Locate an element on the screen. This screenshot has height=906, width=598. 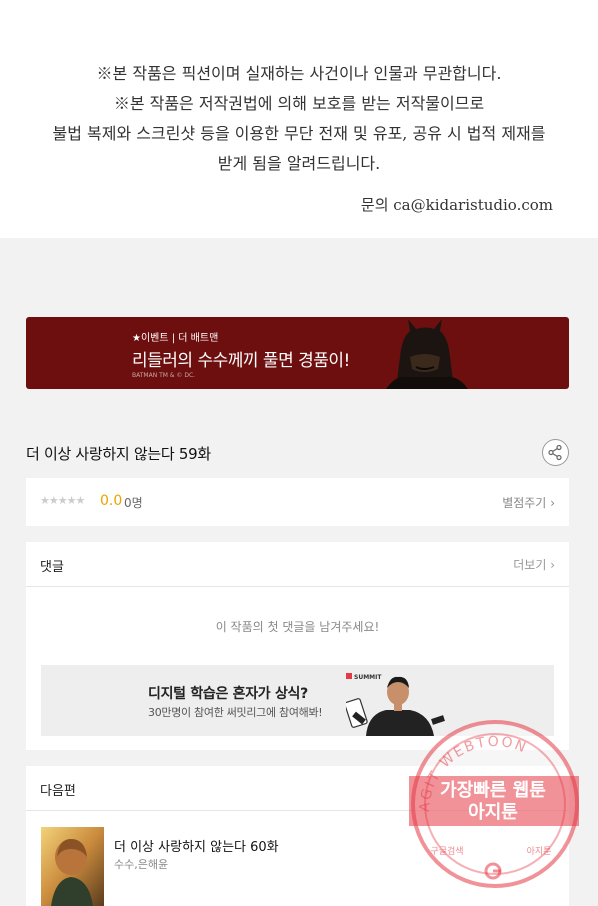
more-label: 더보기 is located at coordinates (530, 565).